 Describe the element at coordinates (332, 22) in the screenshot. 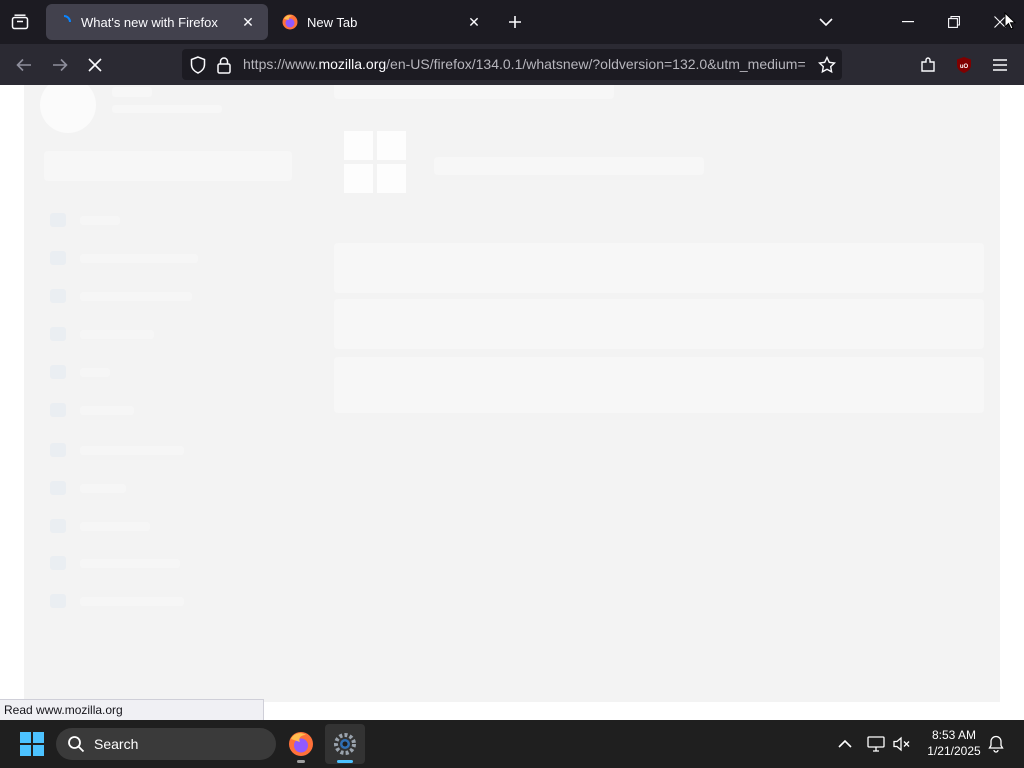

I see `tab-title: New Tab` at that location.